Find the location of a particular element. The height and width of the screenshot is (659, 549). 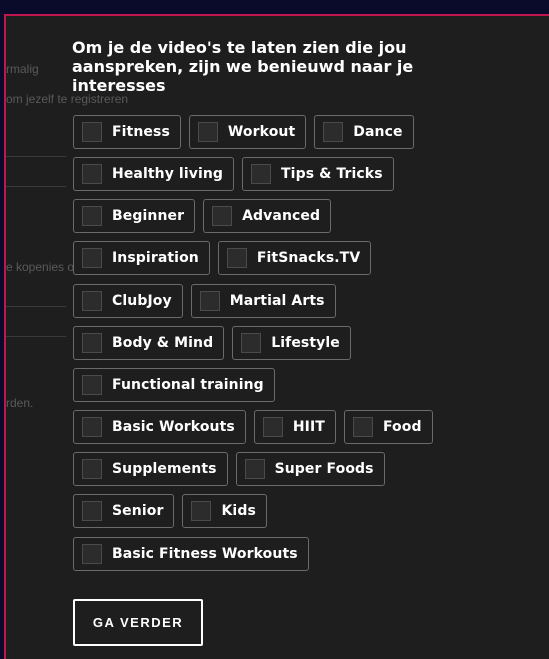

interest-label: Workout is located at coordinates (261, 132).